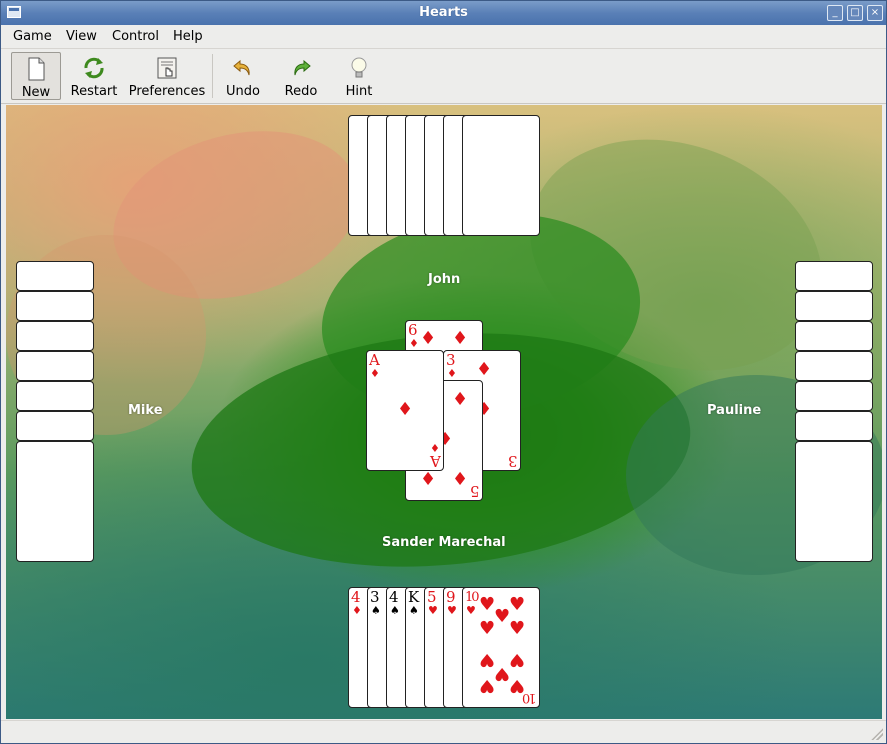  I want to click on new-button: New, so click(36, 76).